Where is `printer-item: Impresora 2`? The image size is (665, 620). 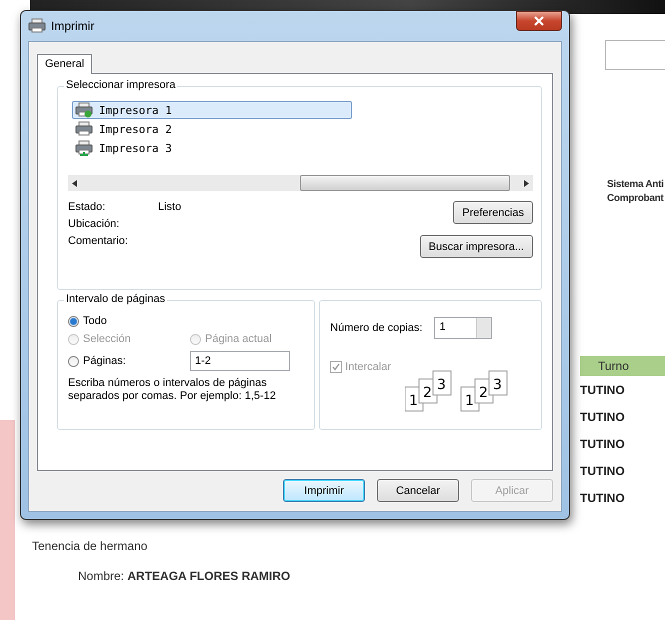
printer-item: Impresora 2 is located at coordinates (212, 129).